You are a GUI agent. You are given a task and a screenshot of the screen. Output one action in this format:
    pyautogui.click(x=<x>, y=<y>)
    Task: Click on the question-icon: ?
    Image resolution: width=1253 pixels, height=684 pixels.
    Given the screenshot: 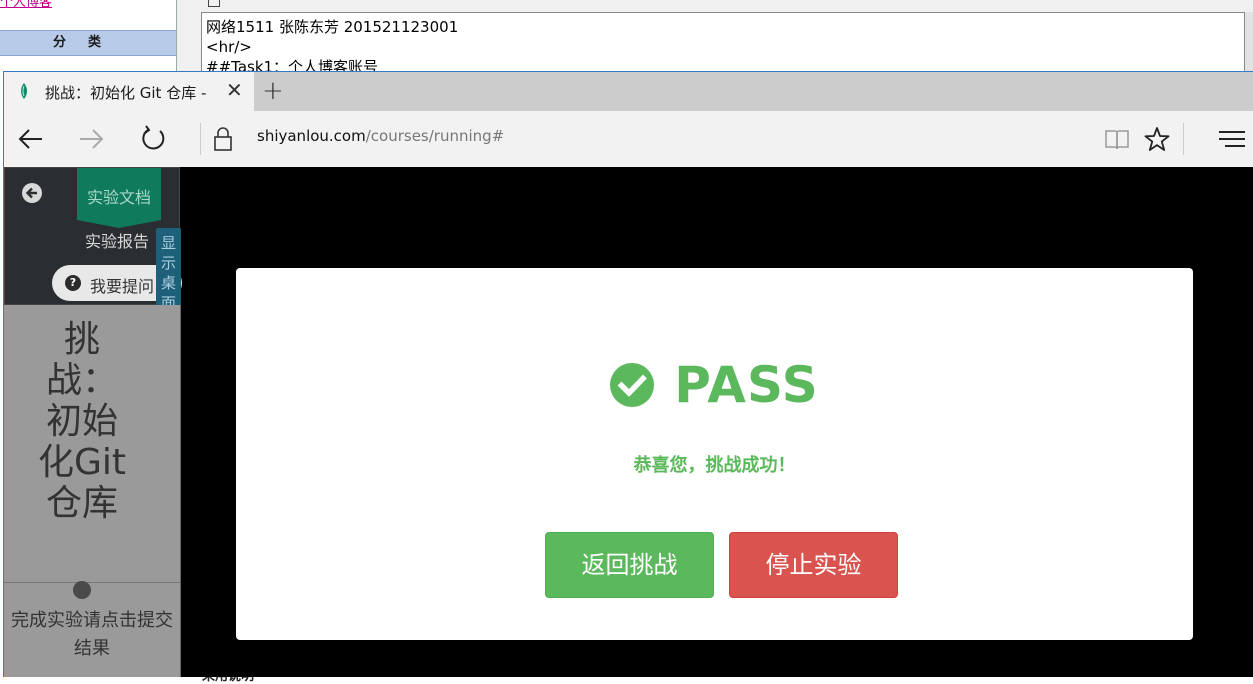 What is the action you would take?
    pyautogui.click(x=73, y=283)
    